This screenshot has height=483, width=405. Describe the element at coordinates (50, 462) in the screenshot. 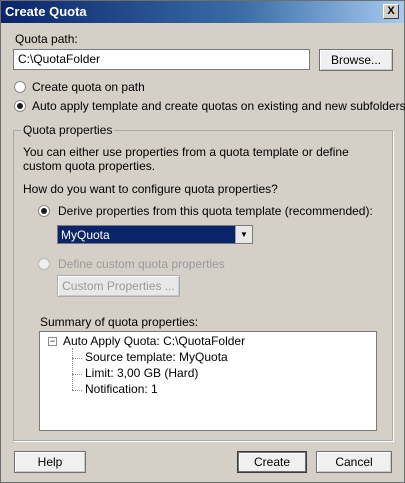

I see `help-button: Help` at that location.